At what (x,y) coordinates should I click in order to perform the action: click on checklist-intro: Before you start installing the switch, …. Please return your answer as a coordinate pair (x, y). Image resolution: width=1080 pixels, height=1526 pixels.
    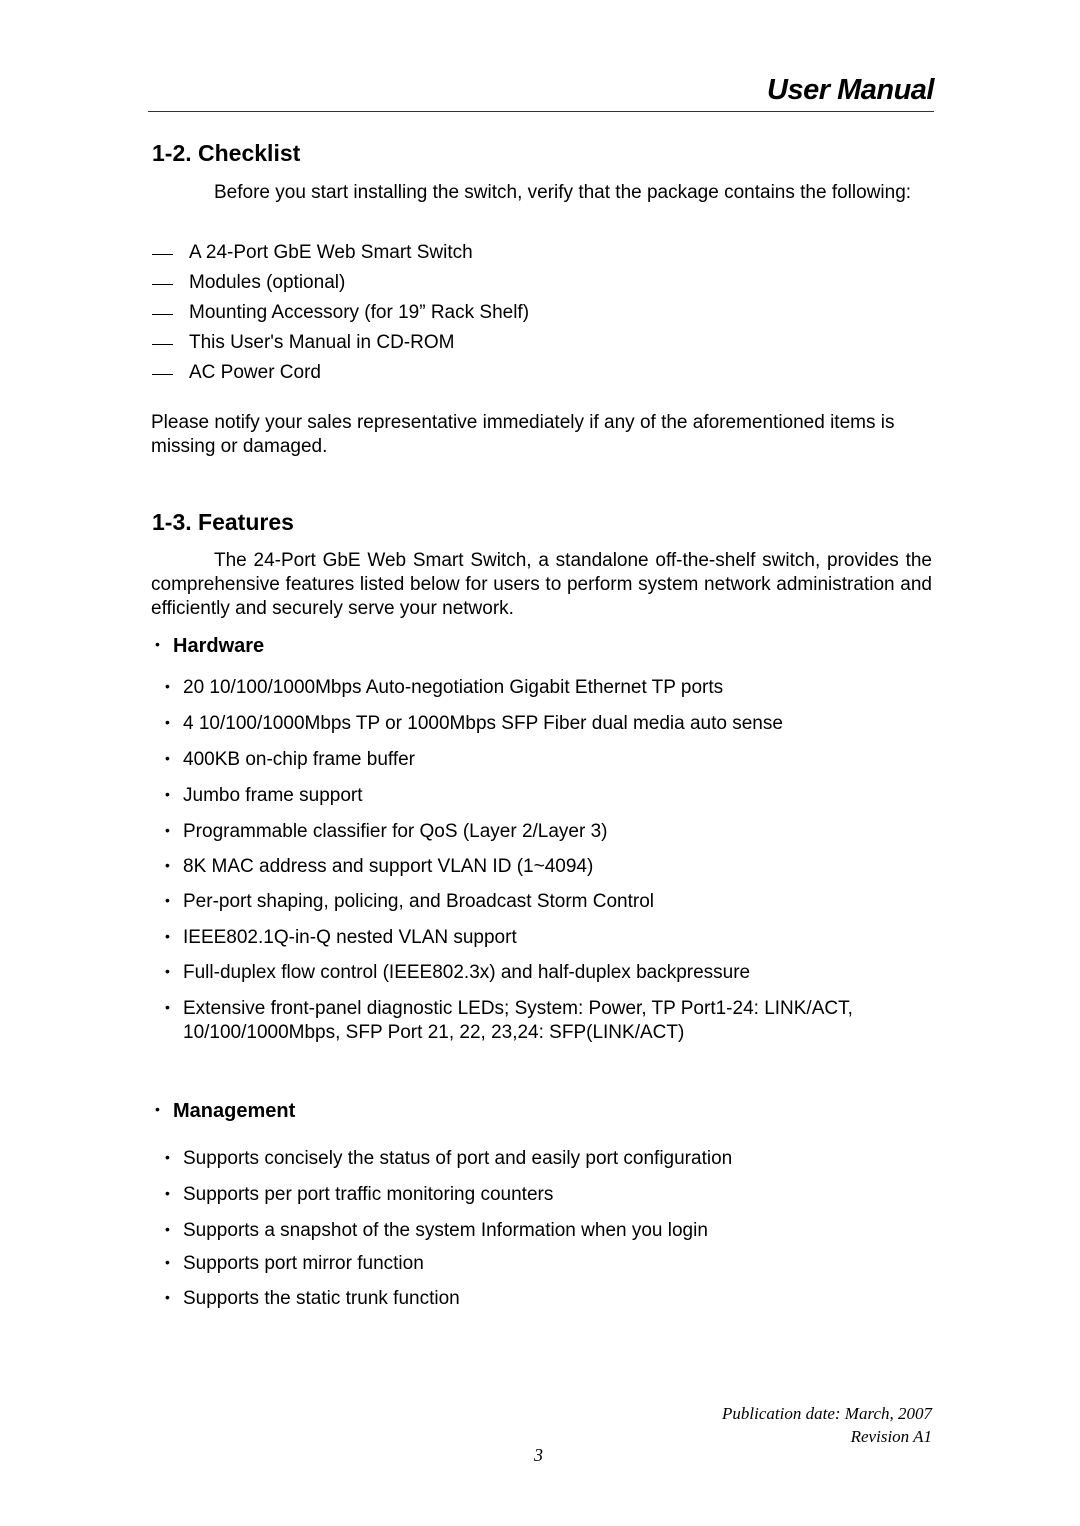
    Looking at the image, I should click on (563, 192).